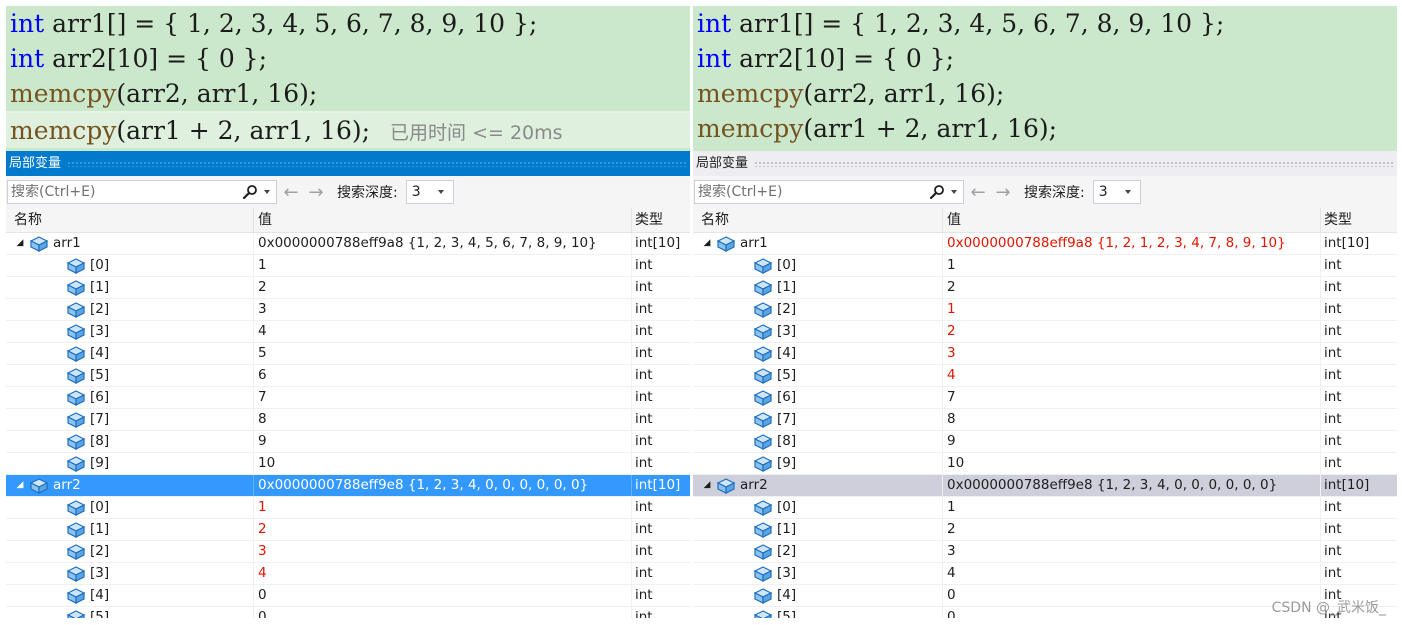 Image resolution: width=1402 pixels, height=625 pixels. I want to click on variable-value: 6, so click(443, 375).